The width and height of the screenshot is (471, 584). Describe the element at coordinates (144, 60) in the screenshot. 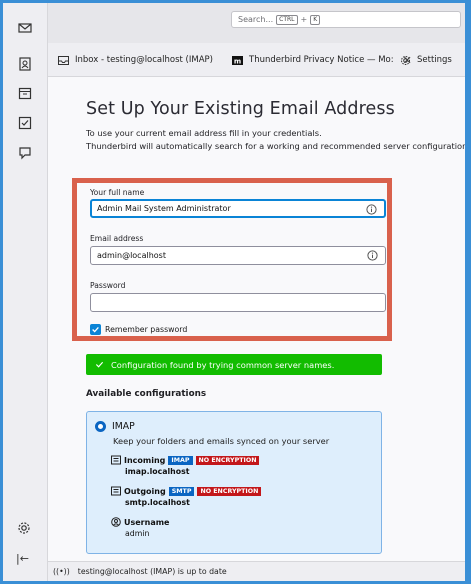

I see `tab-inbox-label: Inbox - testing@localhost (IMAP)` at that location.